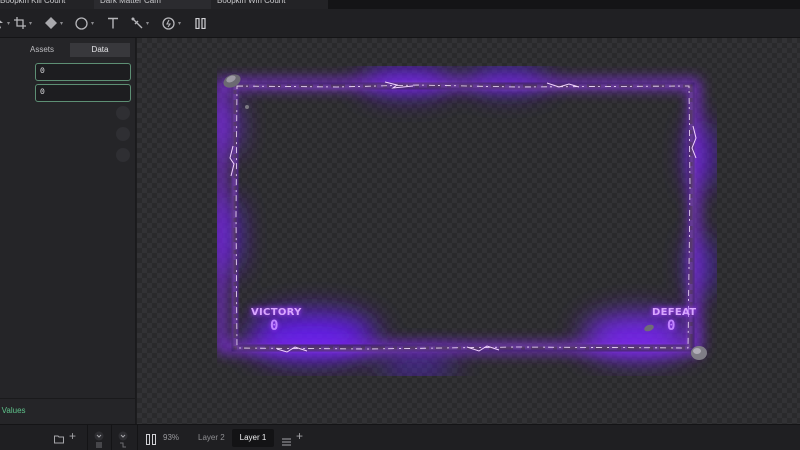  Describe the element at coordinates (400, 23) in the screenshot. I see `toolbar: ▾ ▾ ▾ ▾ ▾ ▾` at that location.